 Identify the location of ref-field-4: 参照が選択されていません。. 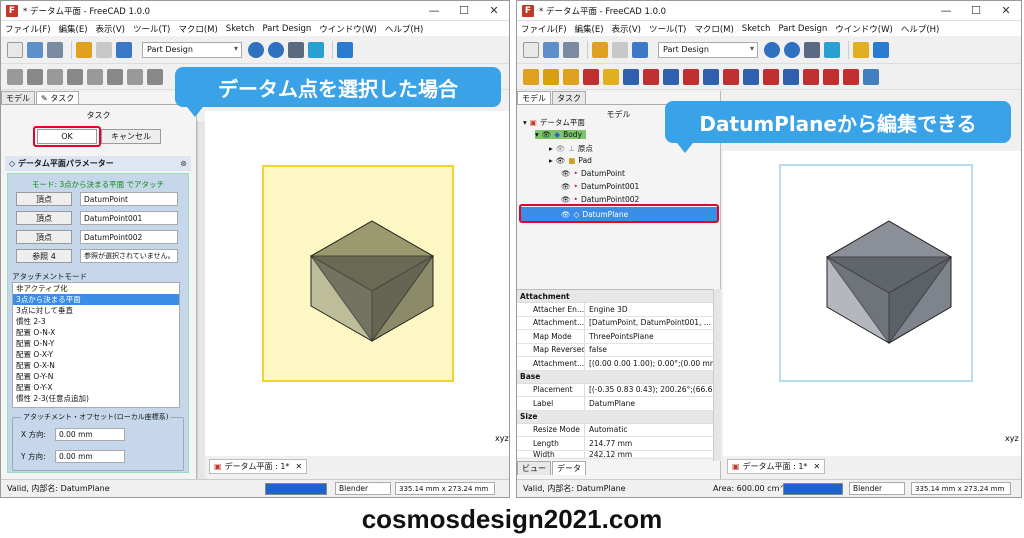
(129, 256).